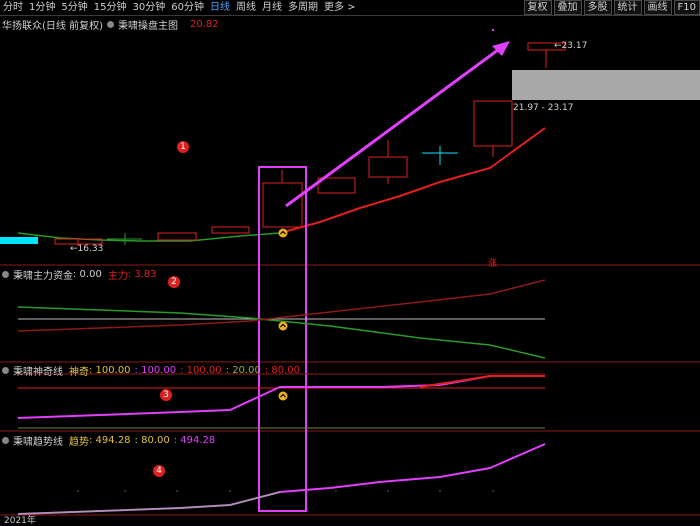  I want to click on panel4-name: 秉啸趋势线, so click(38, 442).